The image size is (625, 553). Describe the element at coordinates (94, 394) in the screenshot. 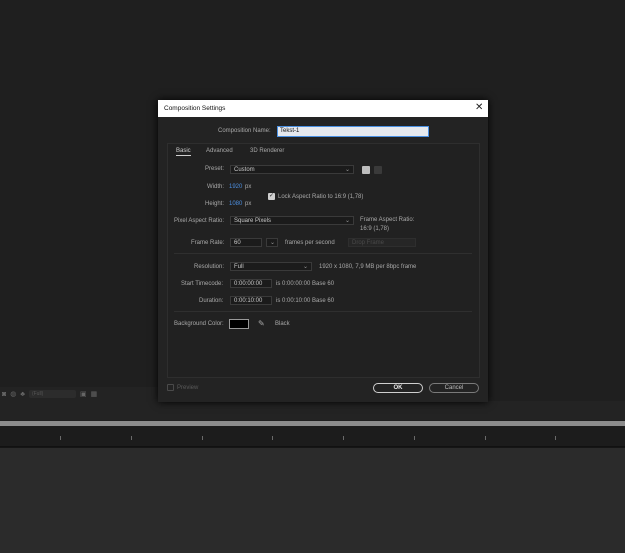

I see `grid-icon: ▦` at that location.